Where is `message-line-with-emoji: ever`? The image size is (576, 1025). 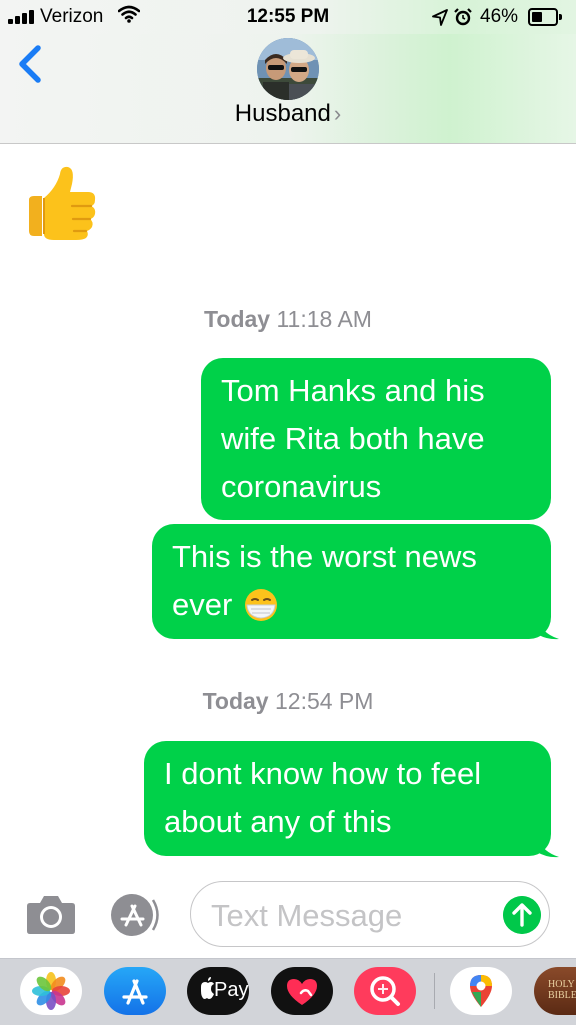 message-line-with-emoji: ever is located at coordinates (350, 605).